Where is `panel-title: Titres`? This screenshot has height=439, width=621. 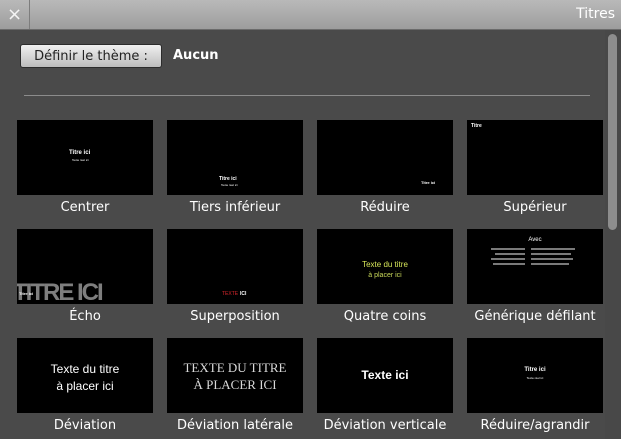
panel-title: Titres is located at coordinates (595, 14).